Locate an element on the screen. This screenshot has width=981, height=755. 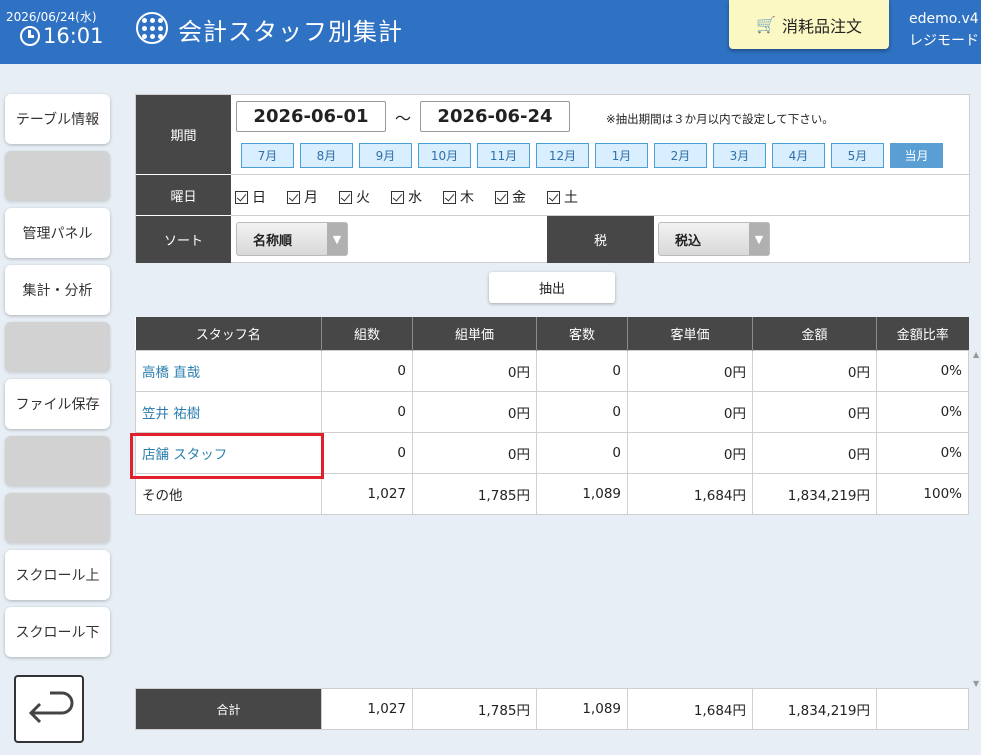
sort-label: ソート is located at coordinates (183, 239).